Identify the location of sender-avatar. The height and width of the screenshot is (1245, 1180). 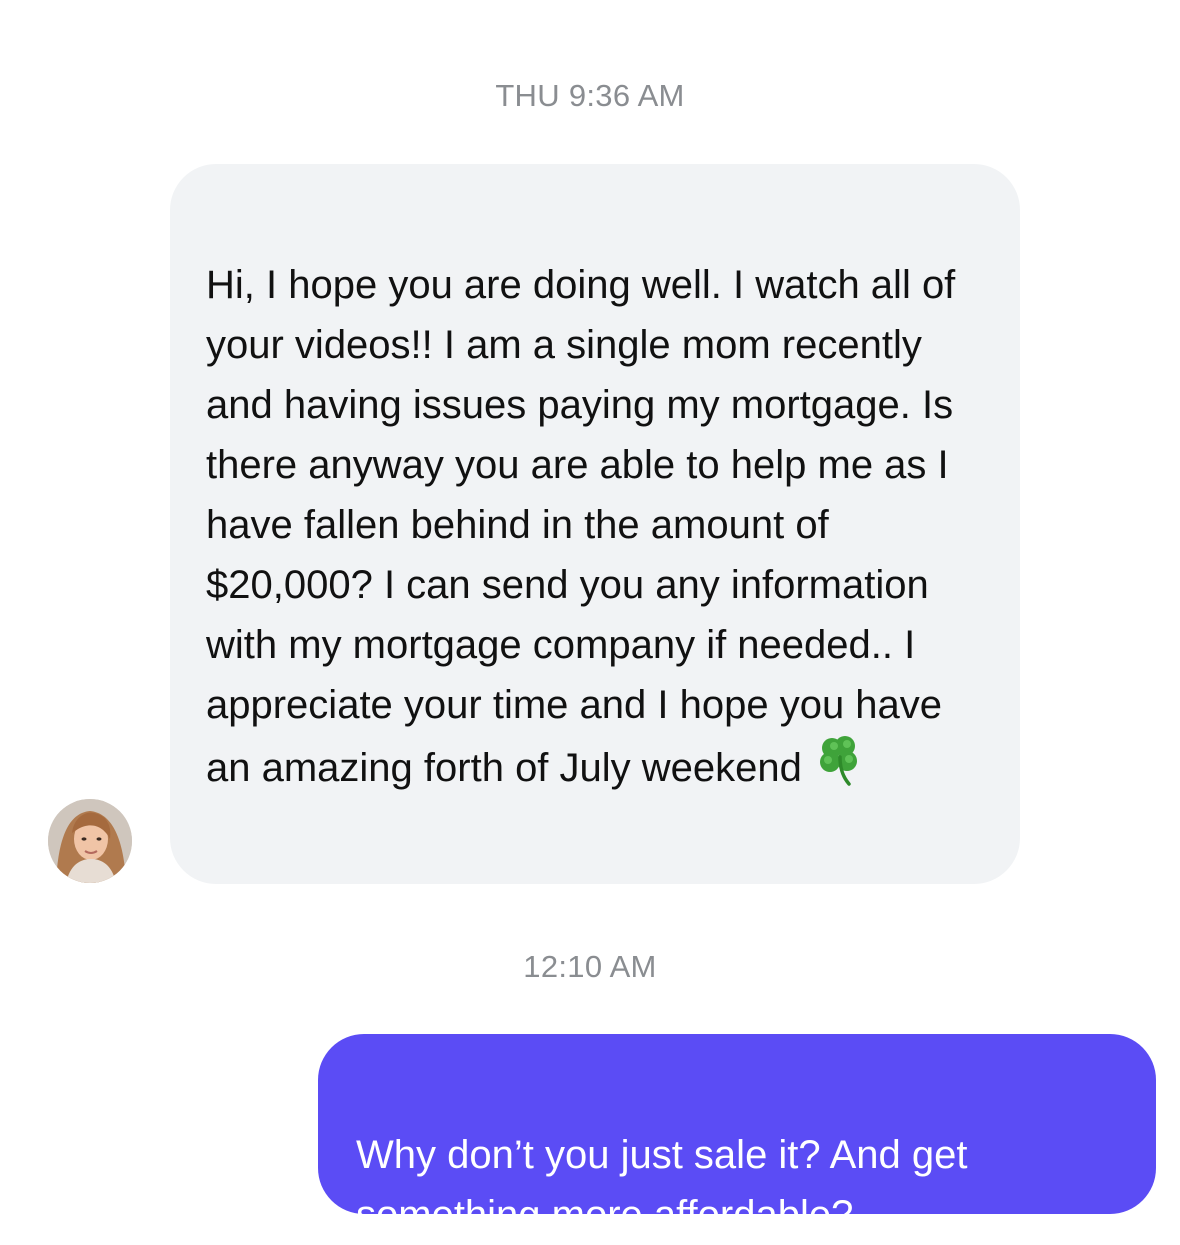
(90, 841).